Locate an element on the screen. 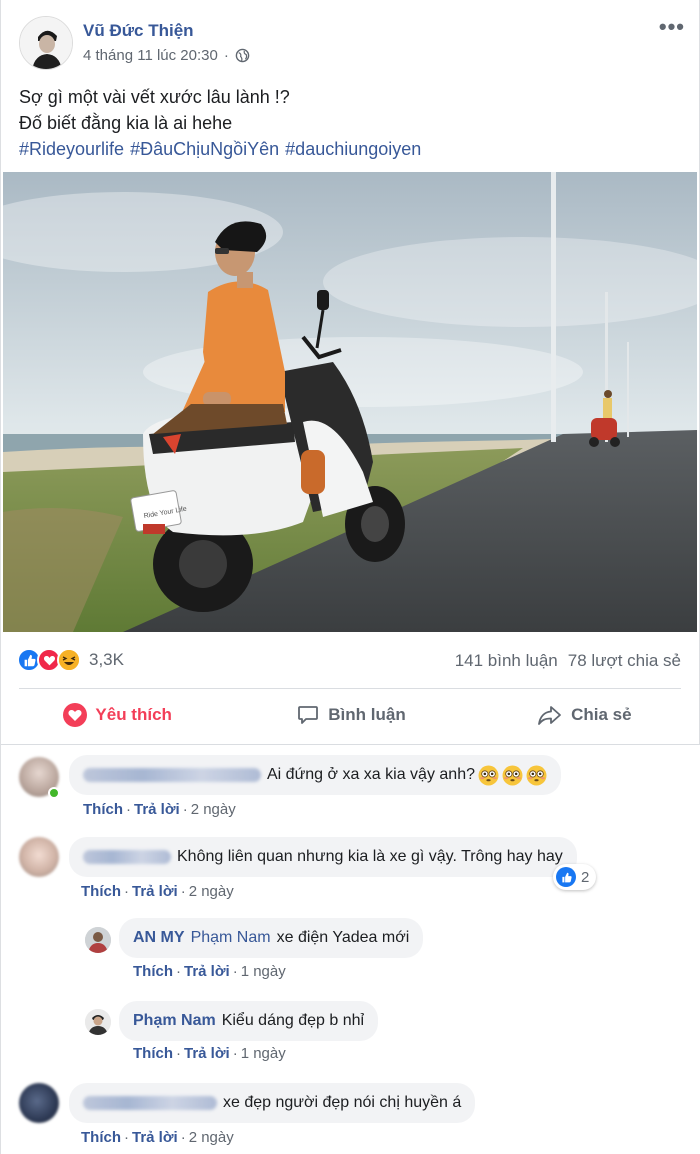 This screenshot has width=700, height=1154. love-button-label: Yêu thích is located at coordinates (133, 714).